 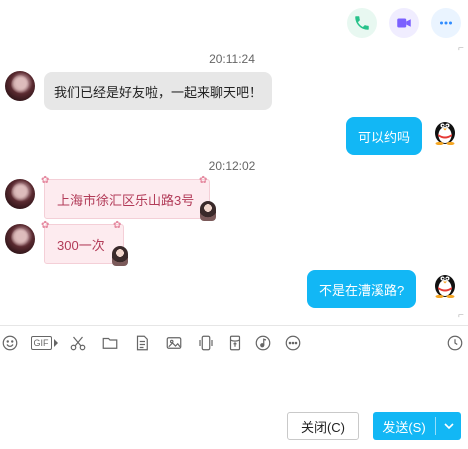 I want to click on screenshot-button, so click(x=78, y=343).